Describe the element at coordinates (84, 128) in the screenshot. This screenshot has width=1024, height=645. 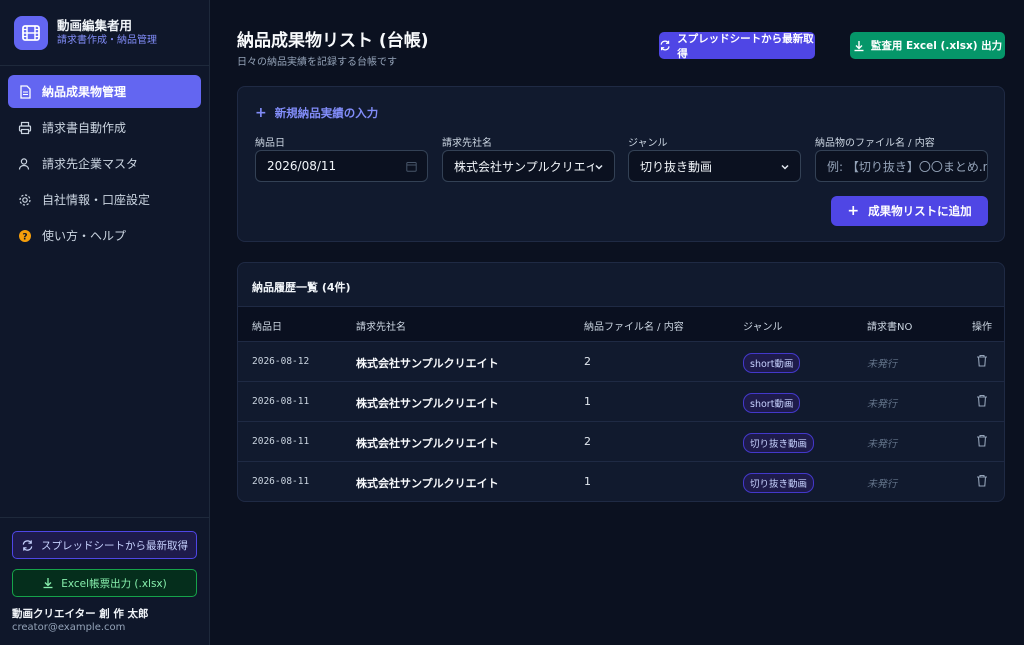
I see `sidebar-item-label: 請求書自動作成` at that location.